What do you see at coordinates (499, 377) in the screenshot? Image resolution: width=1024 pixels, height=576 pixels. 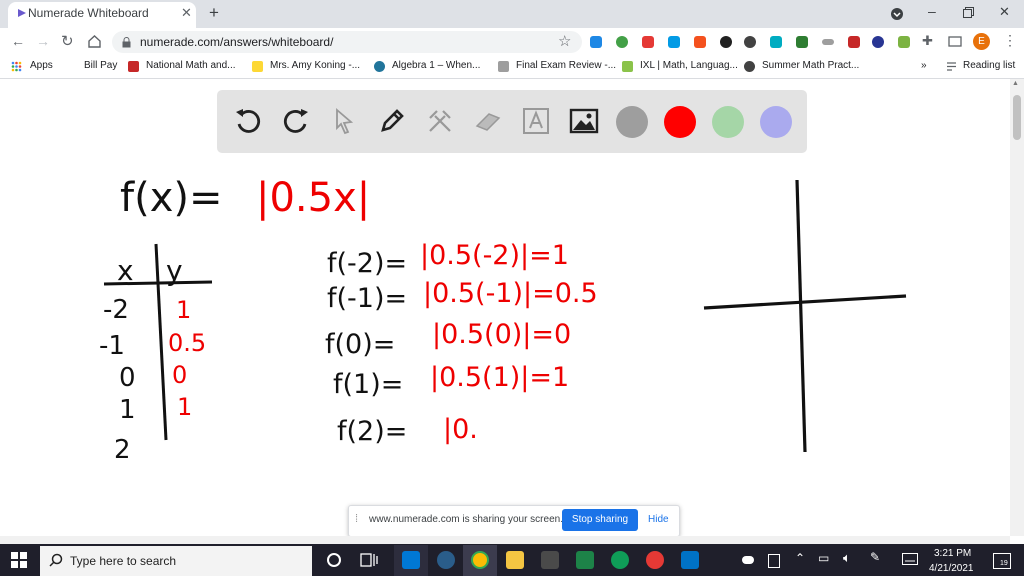 I see `eval-rhs: |0.5(1)|=1` at bounding box center [499, 377].